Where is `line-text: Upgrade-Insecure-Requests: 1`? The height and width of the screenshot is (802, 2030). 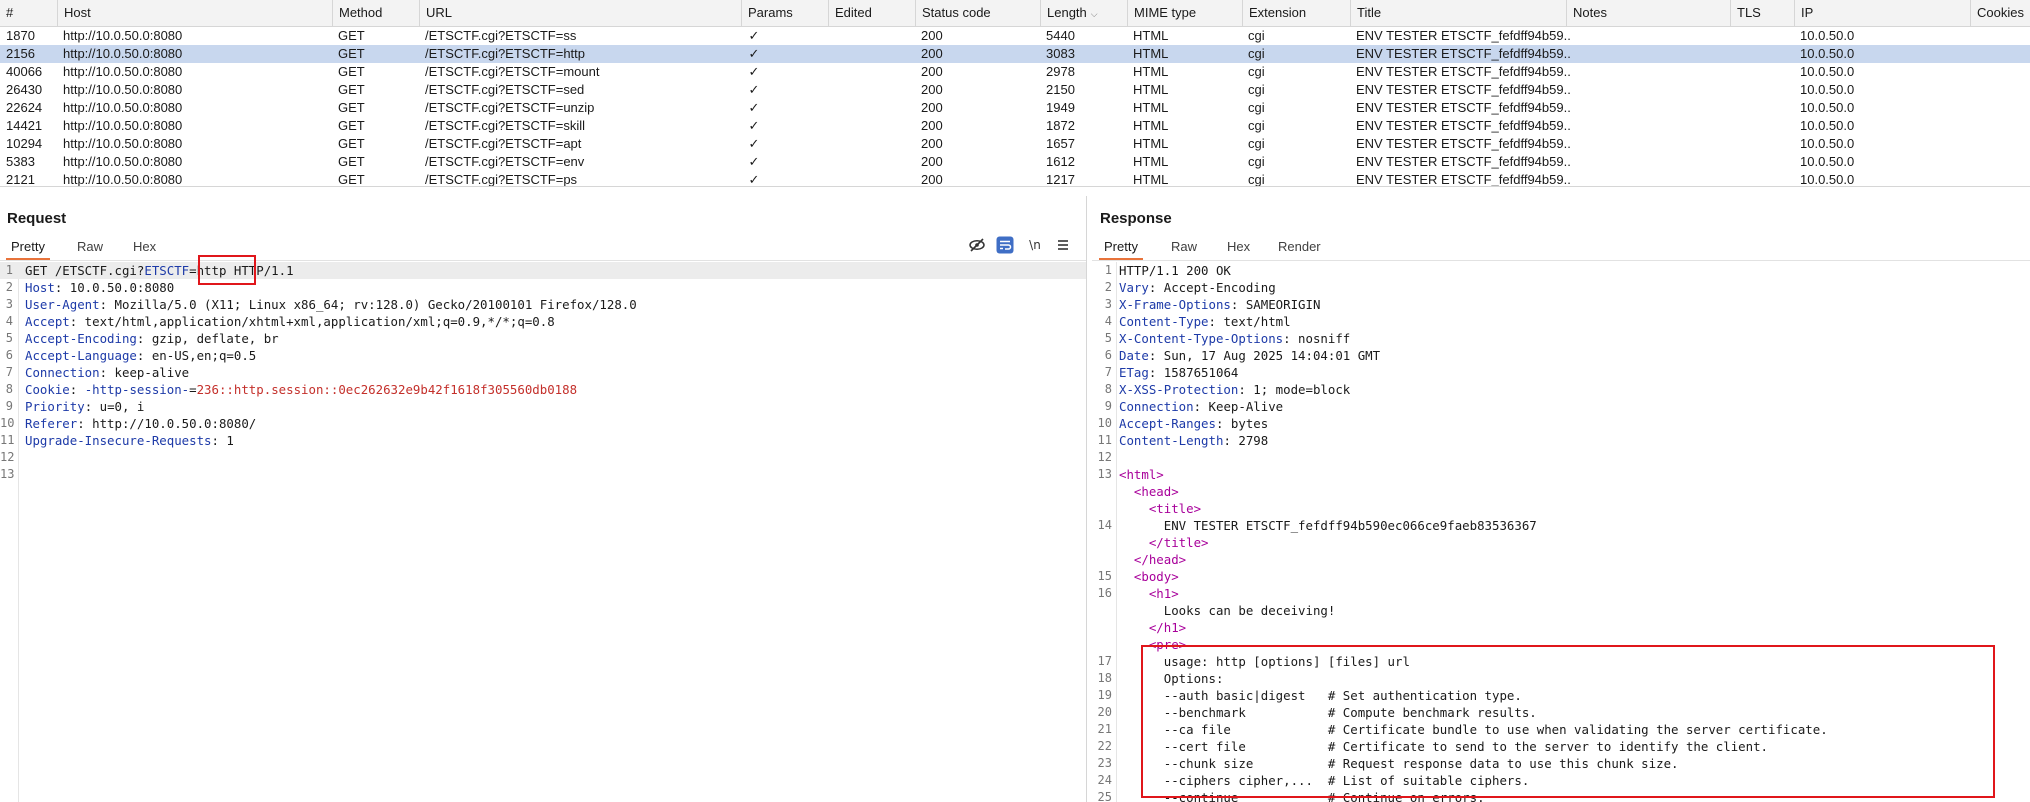
line-text: Upgrade-Insecure-Requests: 1 is located at coordinates (129, 440).